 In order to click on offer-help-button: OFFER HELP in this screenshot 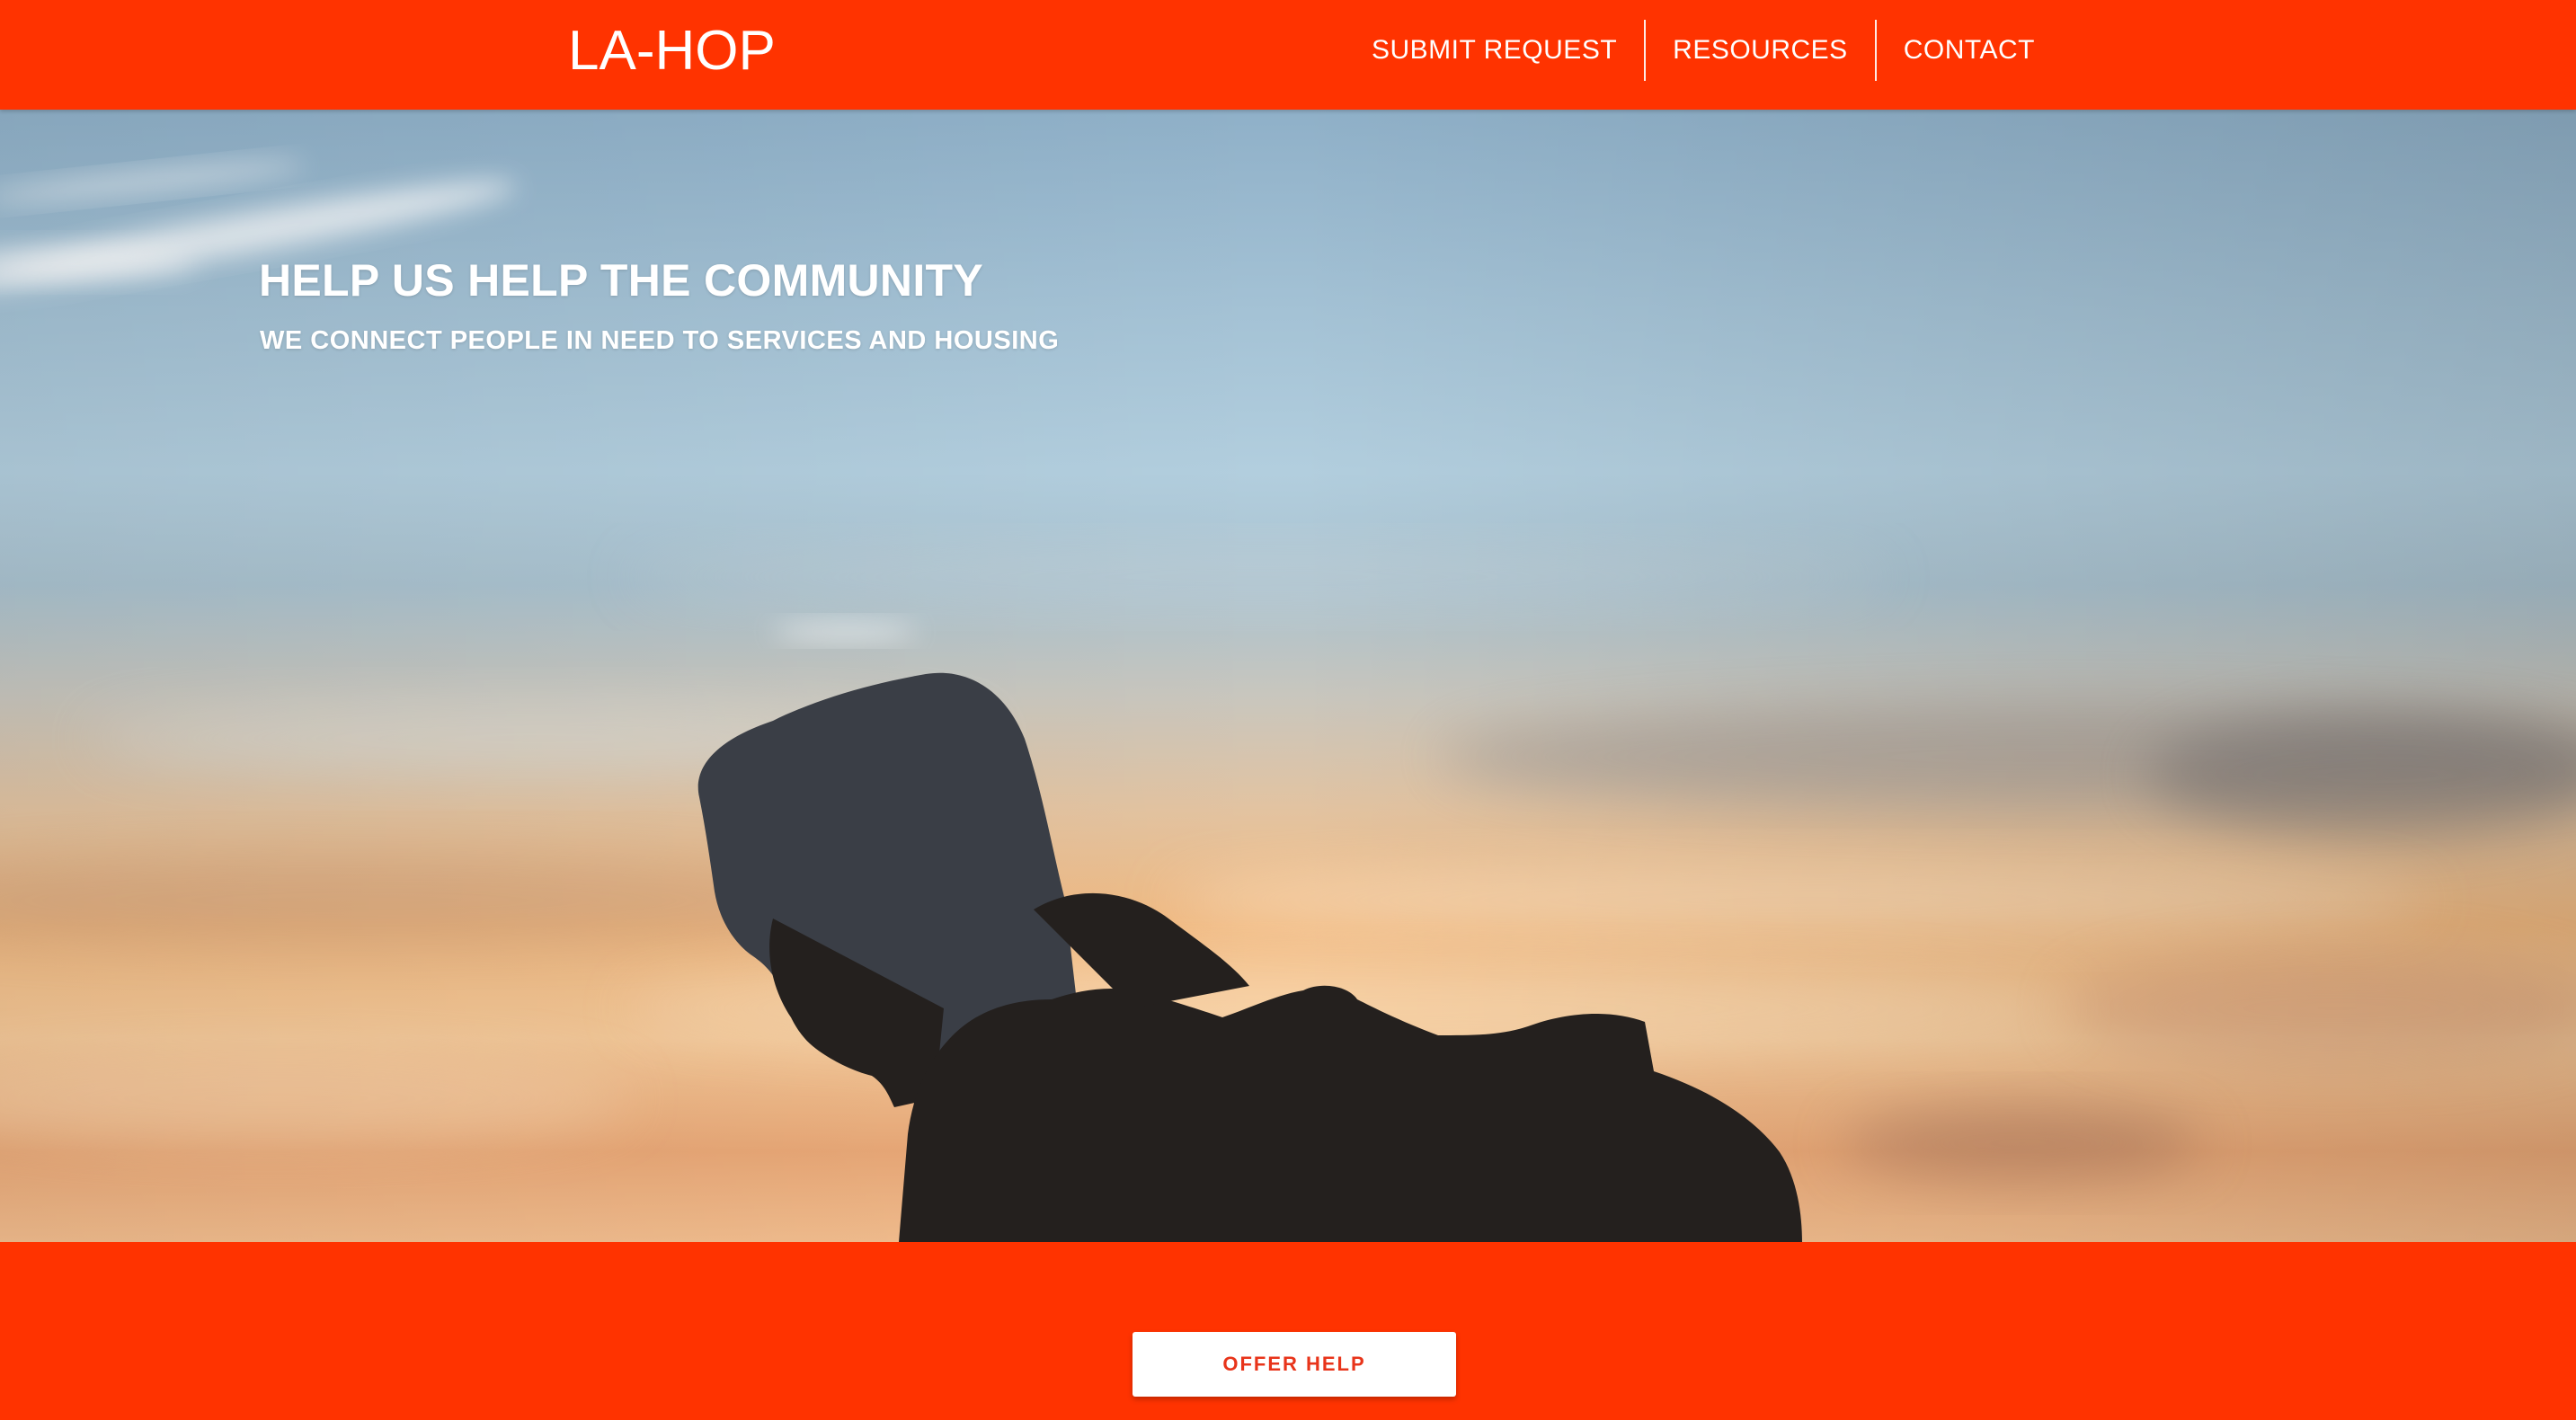, I will do `click(1294, 1365)`.